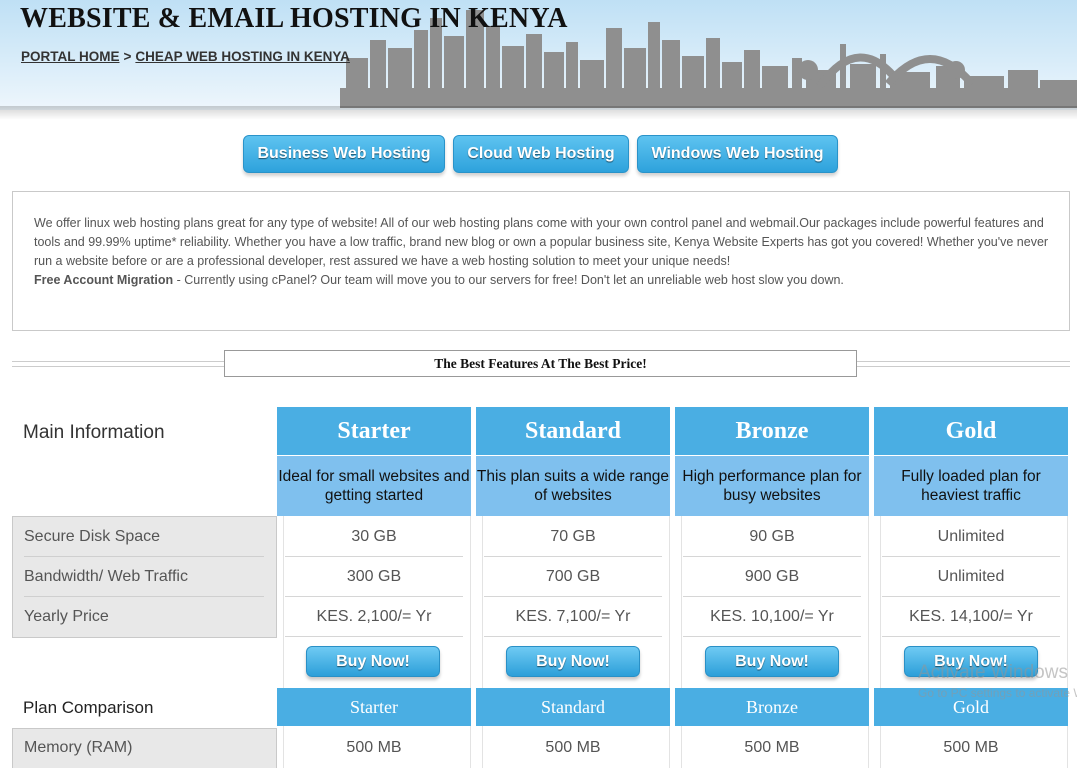  I want to click on buy-now-bronze-button: Buy Now!, so click(772, 661).